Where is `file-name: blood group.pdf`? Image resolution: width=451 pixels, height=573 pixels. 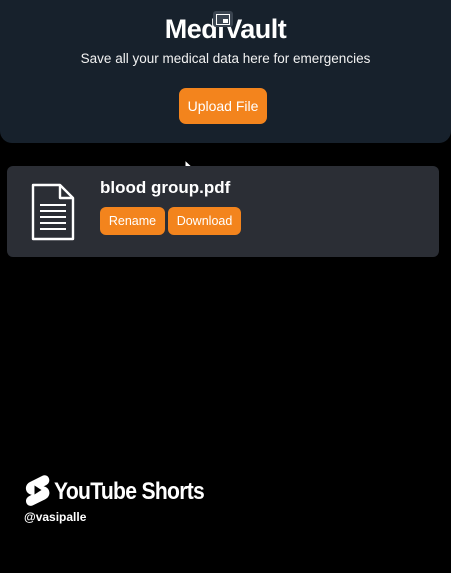 file-name: blood group.pdf is located at coordinates (165, 187).